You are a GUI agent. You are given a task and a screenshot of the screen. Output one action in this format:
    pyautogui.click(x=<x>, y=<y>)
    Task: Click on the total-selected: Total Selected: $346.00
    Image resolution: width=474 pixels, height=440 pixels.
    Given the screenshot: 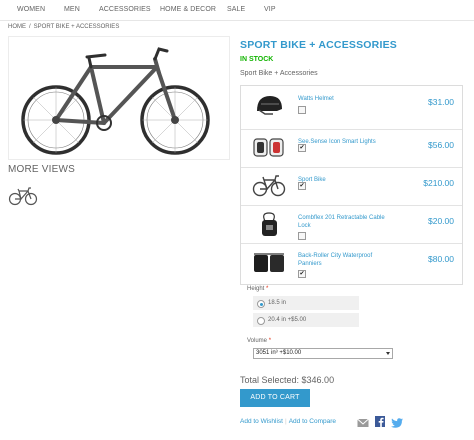 What is the action you would take?
    pyautogui.click(x=287, y=380)
    